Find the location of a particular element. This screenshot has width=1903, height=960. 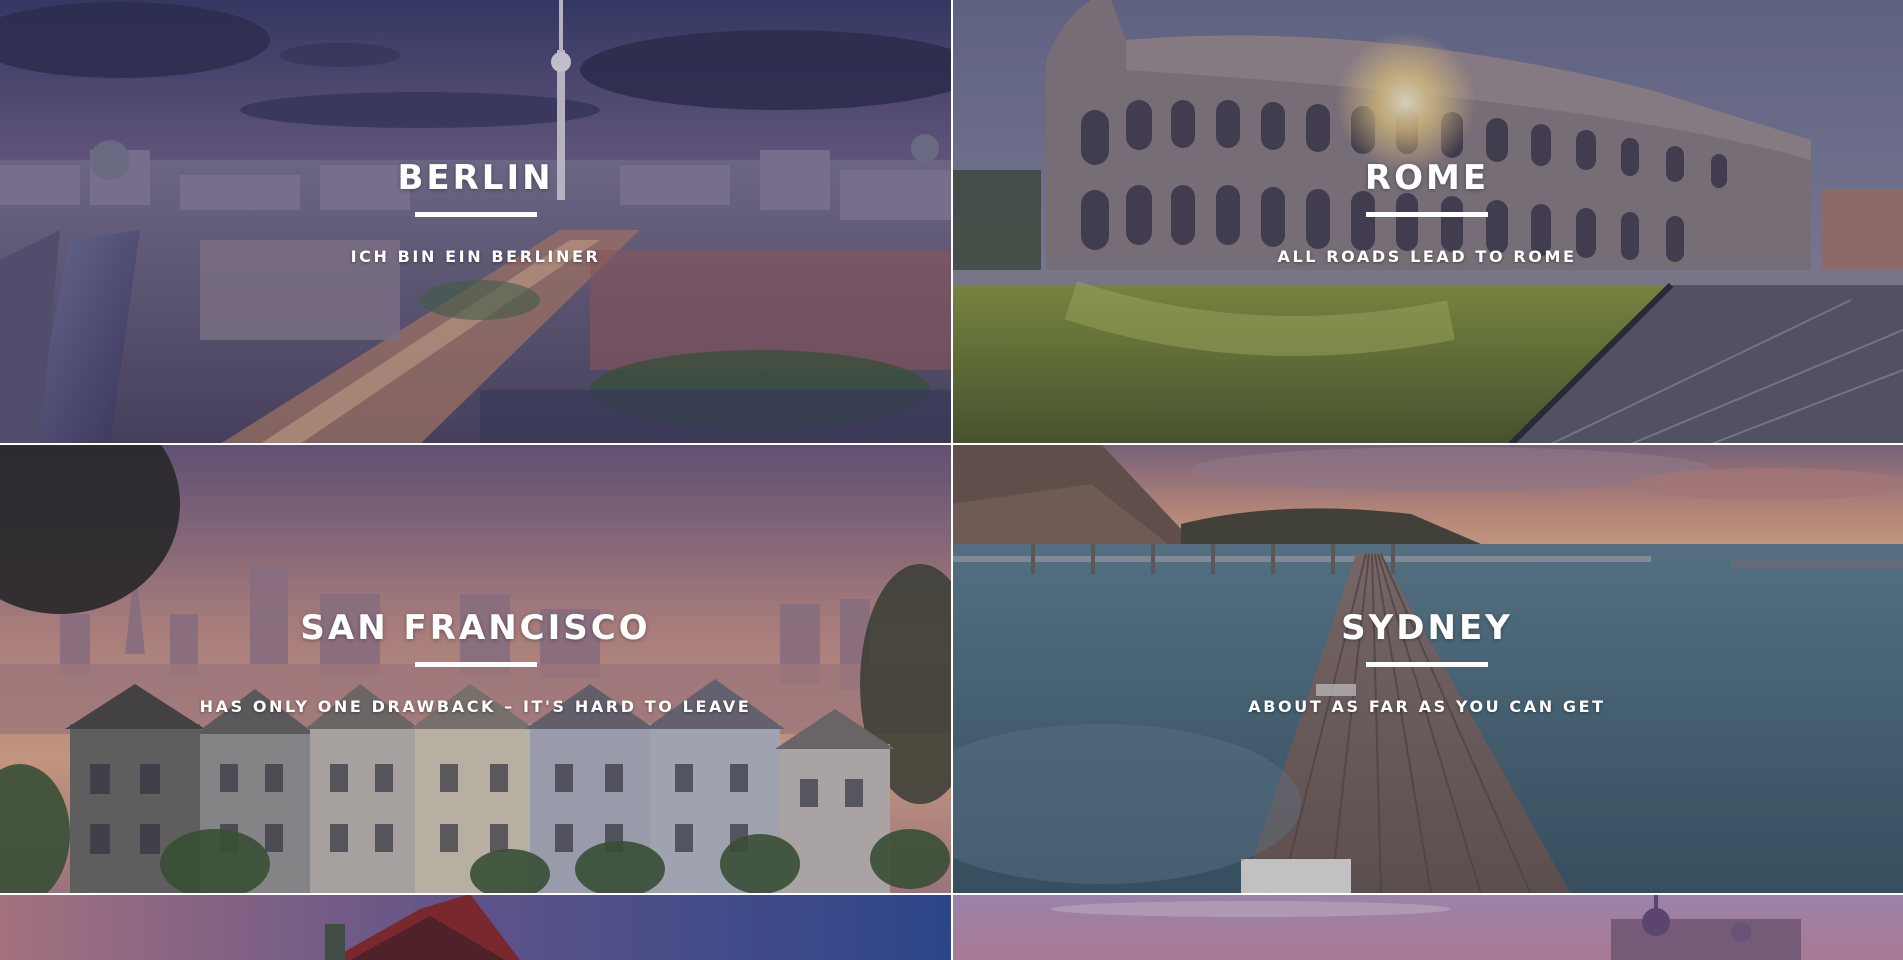

city-tagline: ALL ROADS LEAD TO ROME is located at coordinates (1427, 256).